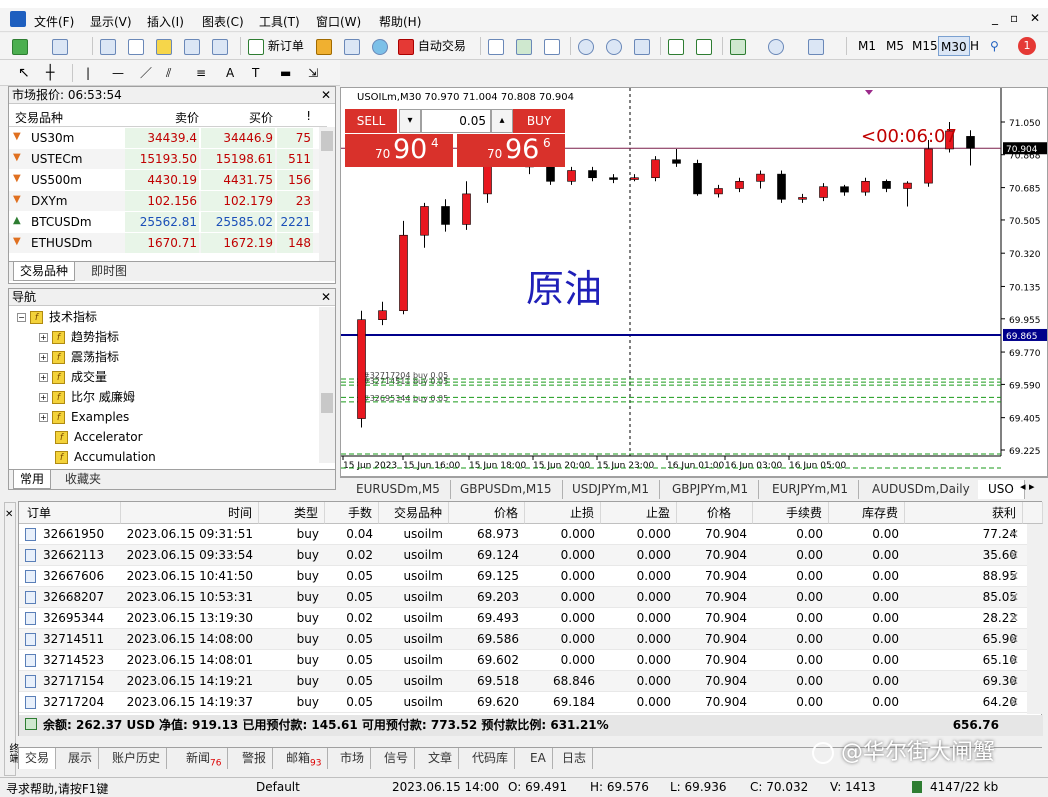  Describe the element at coordinates (1035, 619) in the screenshot. I see `terminal-scrollbar` at that location.